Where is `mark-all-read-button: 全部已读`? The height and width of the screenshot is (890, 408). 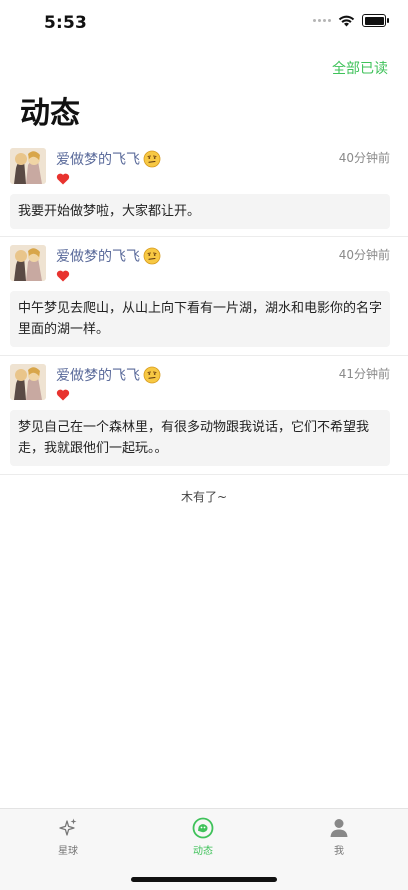
mark-all-read-button: 全部已读 is located at coordinates (360, 68).